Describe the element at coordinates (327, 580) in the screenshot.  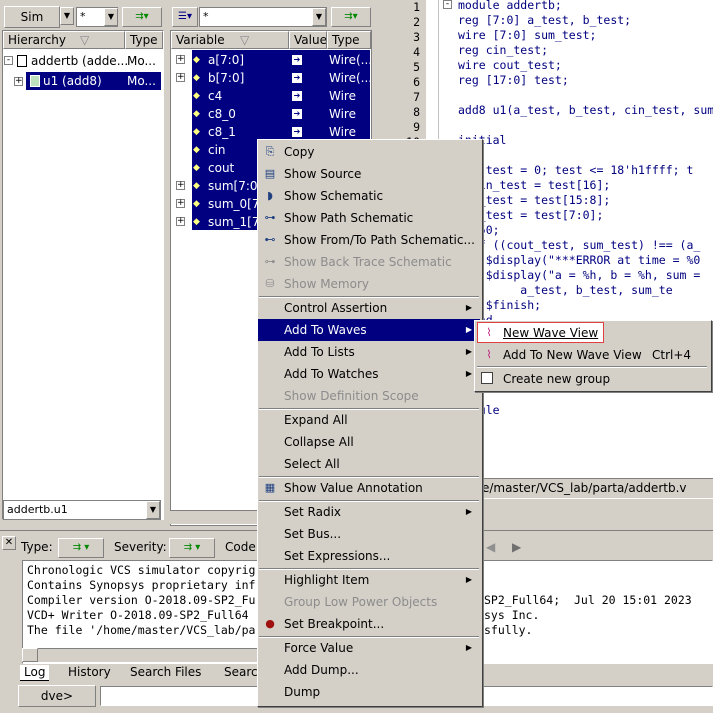
I see `menu-item-label: Highlight Item` at that location.